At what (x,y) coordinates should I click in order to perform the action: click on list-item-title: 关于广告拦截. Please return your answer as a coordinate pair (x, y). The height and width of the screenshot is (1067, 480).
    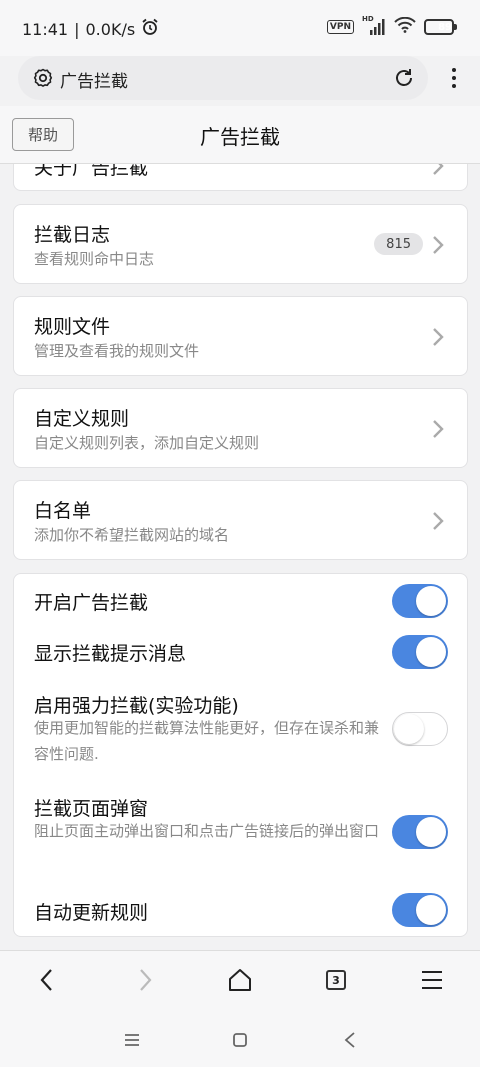
    Looking at the image, I should click on (91, 171).